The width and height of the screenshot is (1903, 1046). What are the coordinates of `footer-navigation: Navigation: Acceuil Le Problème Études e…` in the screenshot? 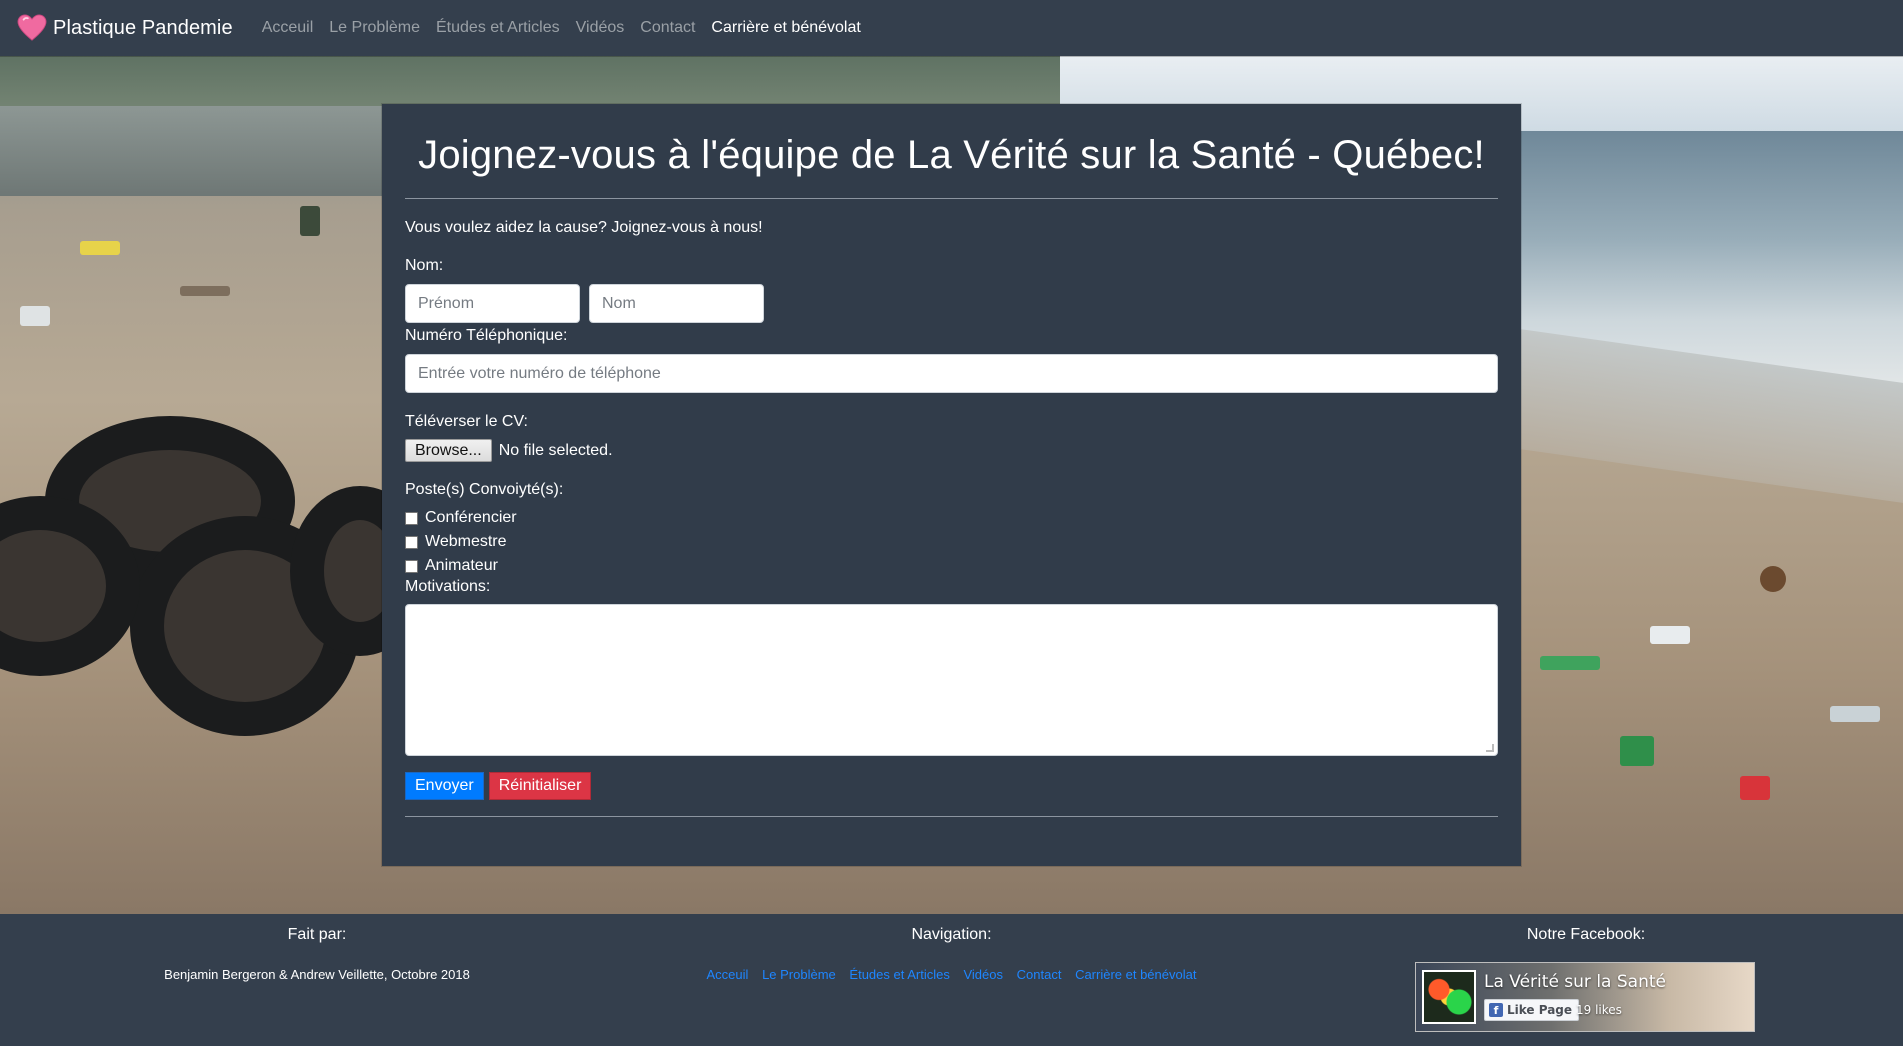 It's located at (951, 948).